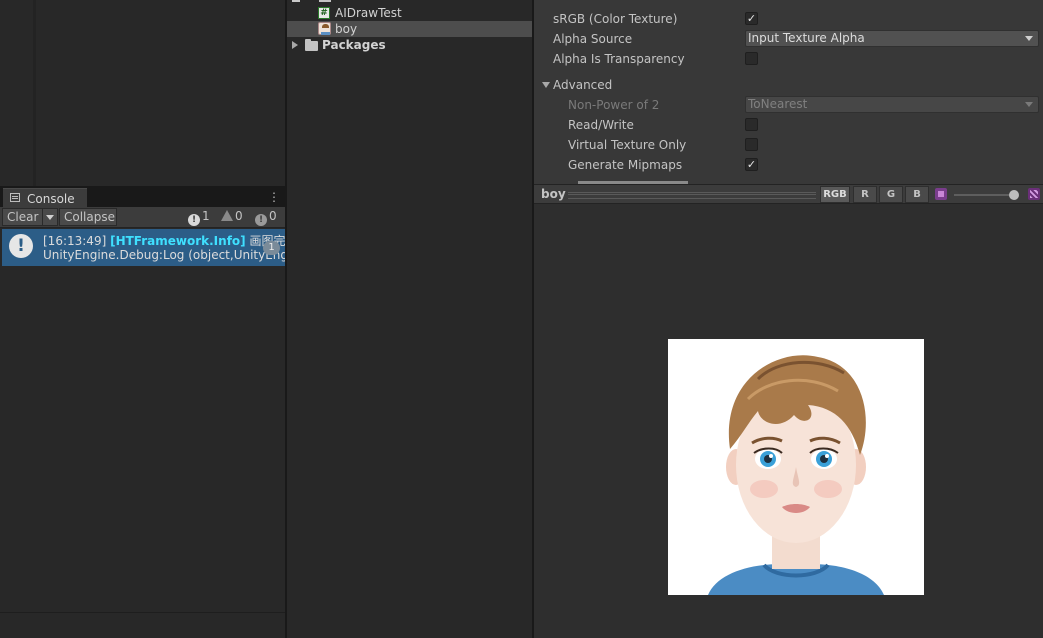 The width and height of the screenshot is (1043, 638). What do you see at coordinates (788, 145) in the screenshot?
I see `virtual-texture-row: Virtual Texture Only` at bounding box center [788, 145].